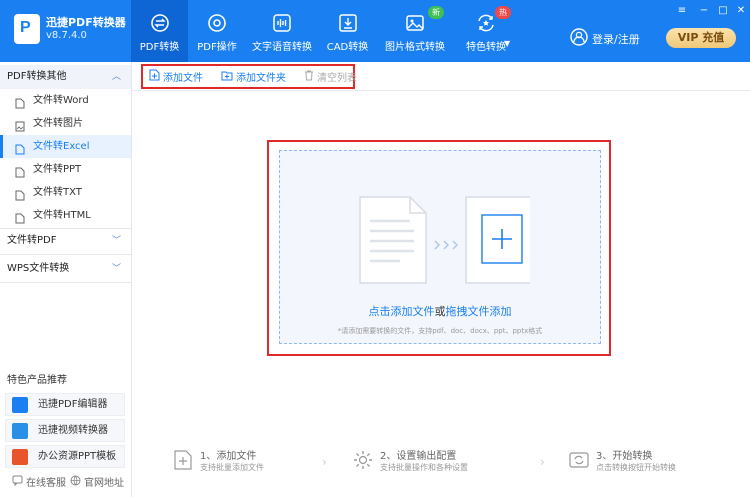 The image size is (750, 497). I want to click on trash-icon, so click(309, 77).